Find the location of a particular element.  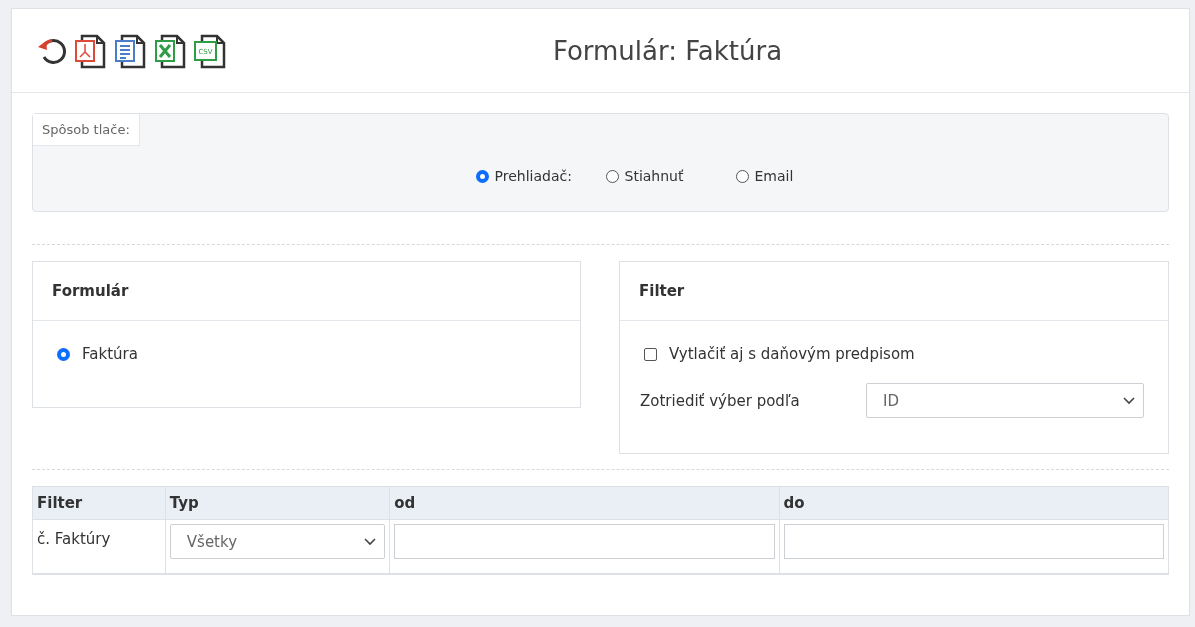

to-input is located at coordinates (973, 541).